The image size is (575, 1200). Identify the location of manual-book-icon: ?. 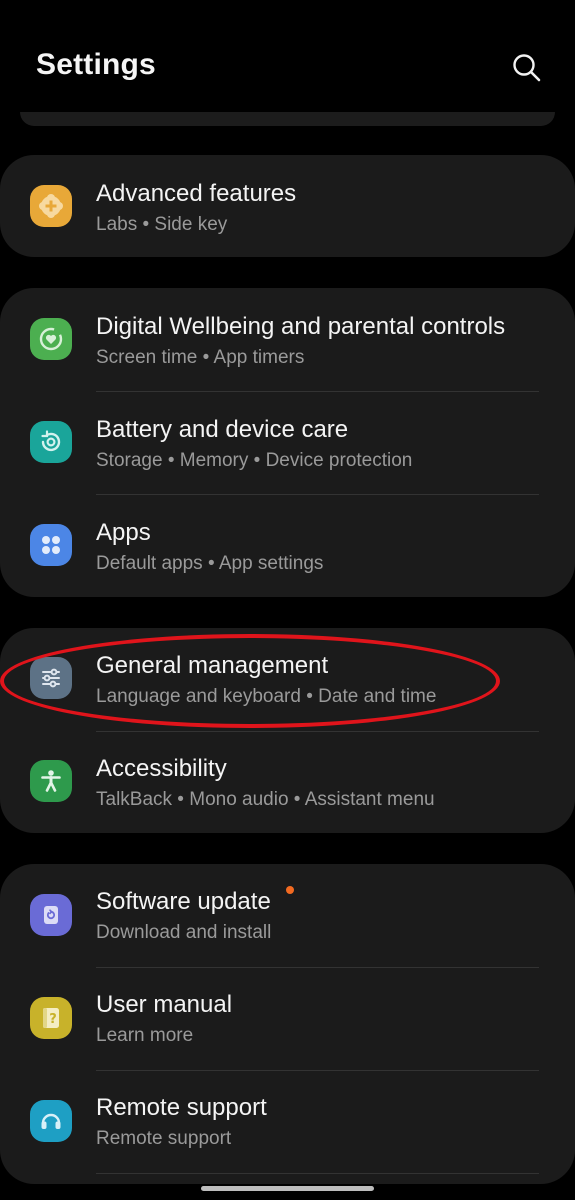
(51, 1018).